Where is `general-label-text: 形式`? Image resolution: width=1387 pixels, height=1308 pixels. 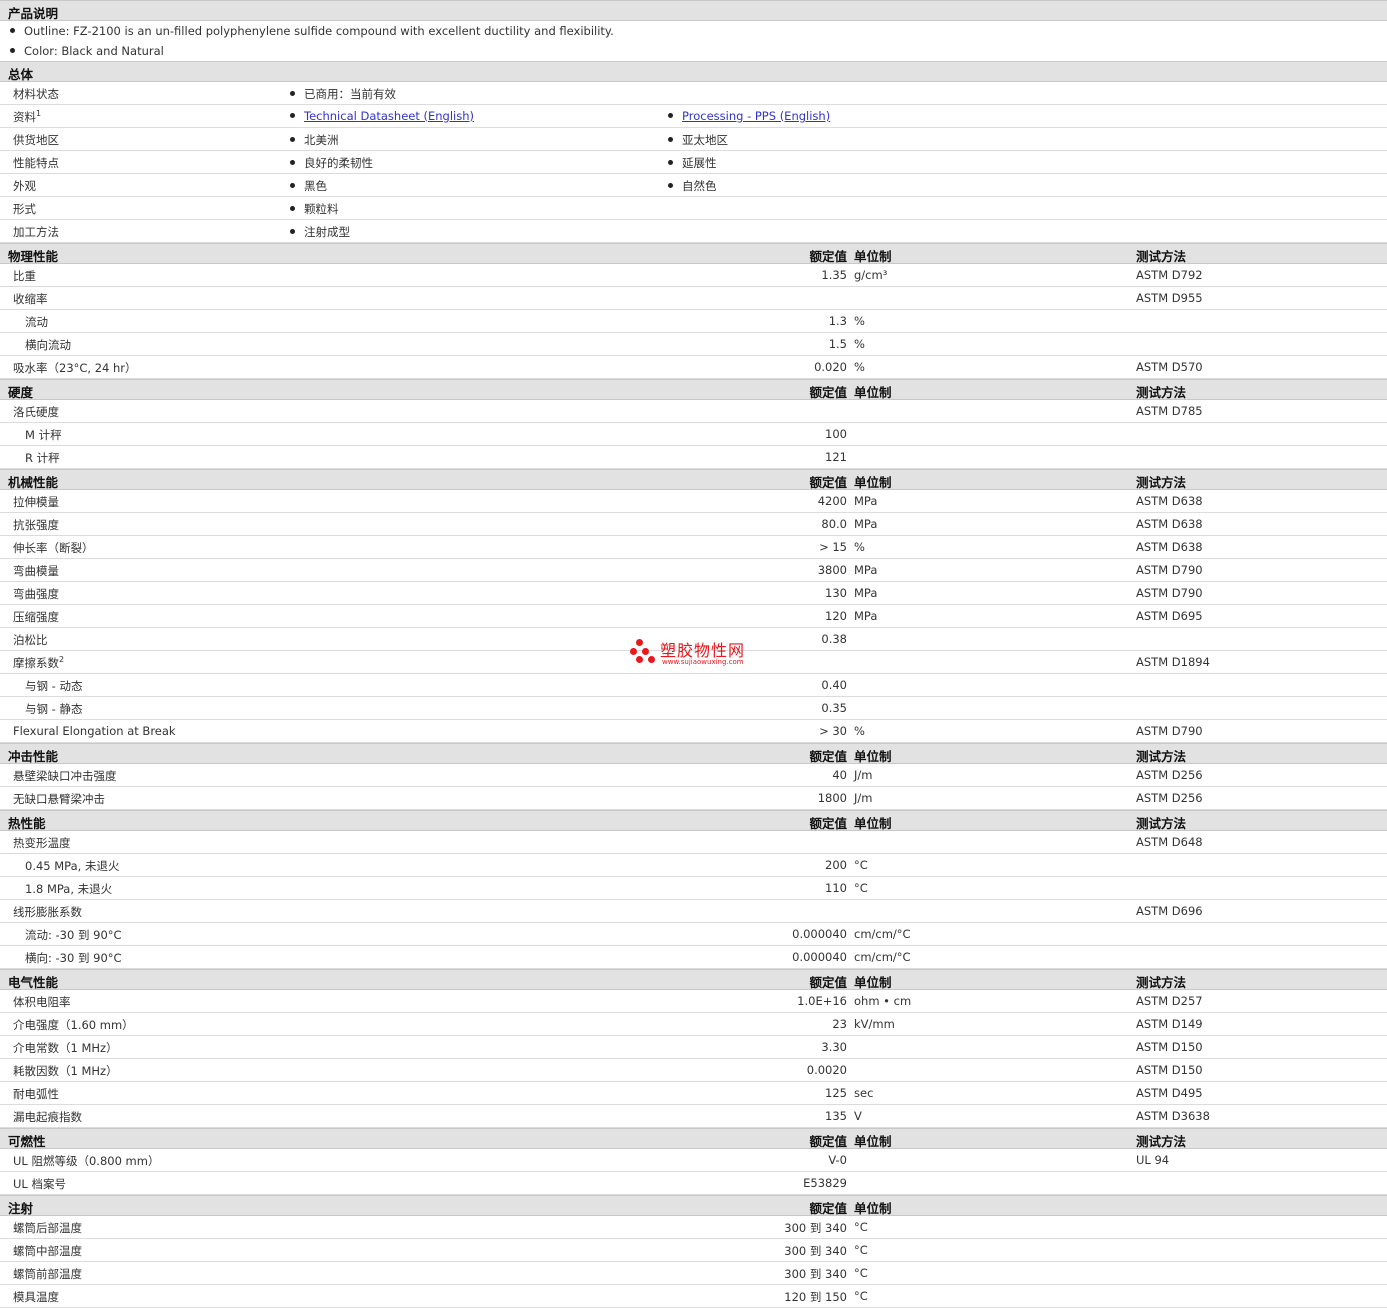
general-label-text: 形式 is located at coordinates (24, 209).